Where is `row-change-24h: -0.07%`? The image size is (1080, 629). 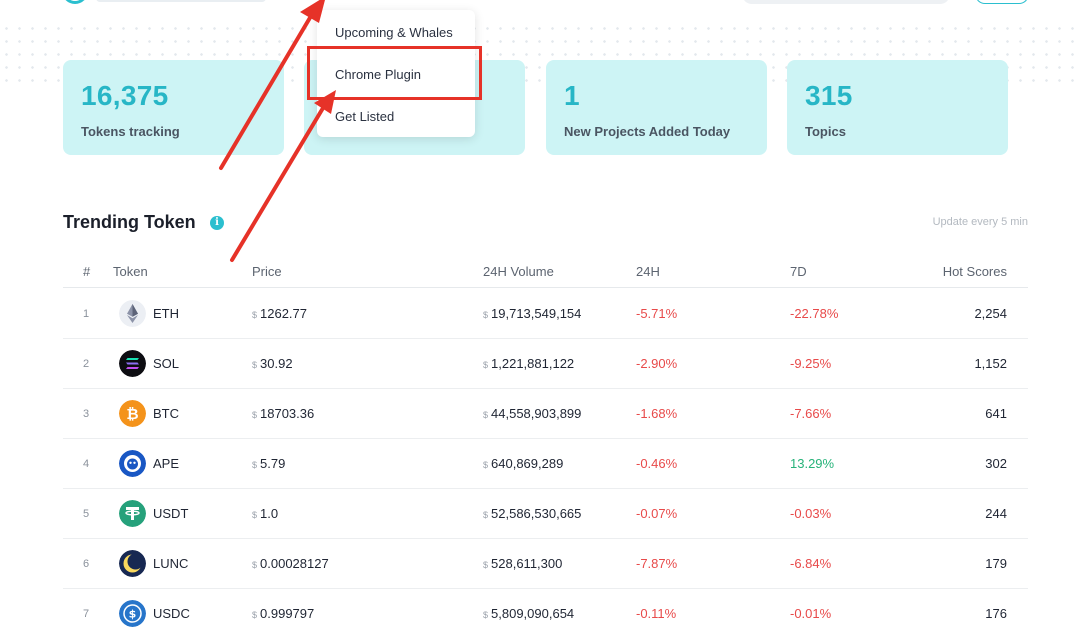
row-change-24h: -0.07% is located at coordinates (657, 513).